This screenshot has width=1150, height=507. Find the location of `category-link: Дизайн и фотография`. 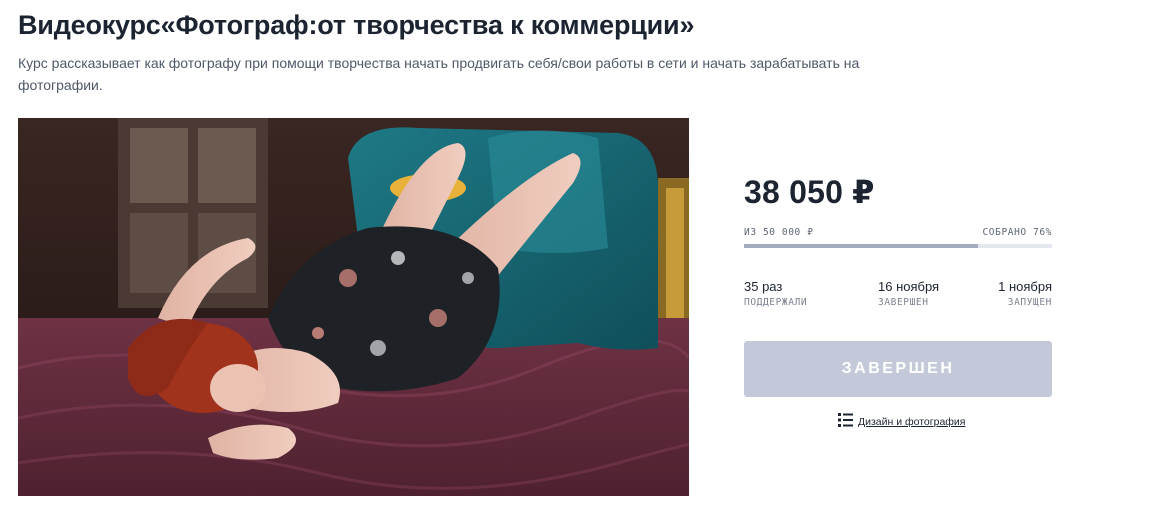

category-link: Дизайн и фотография is located at coordinates (911, 422).